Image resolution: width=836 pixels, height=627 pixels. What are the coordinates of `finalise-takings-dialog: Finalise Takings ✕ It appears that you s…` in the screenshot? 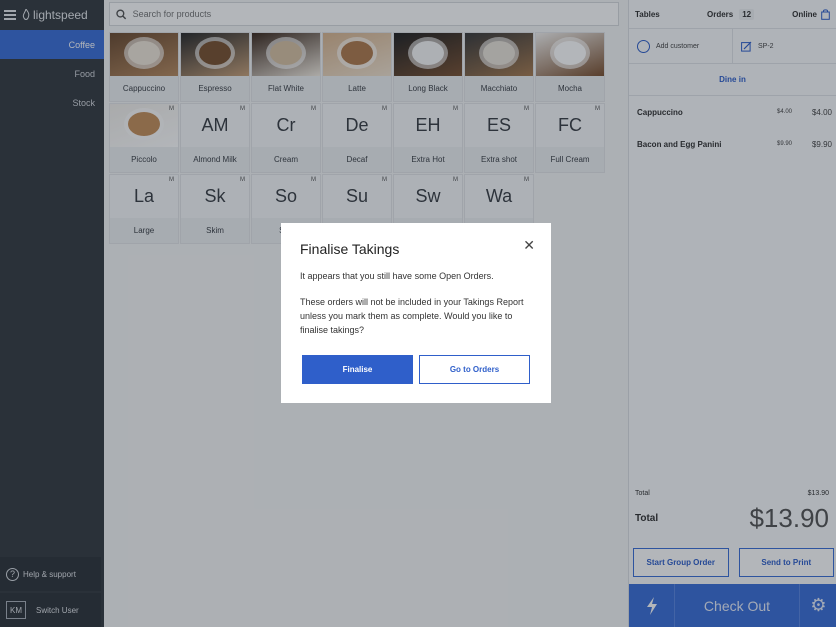 It's located at (416, 313).